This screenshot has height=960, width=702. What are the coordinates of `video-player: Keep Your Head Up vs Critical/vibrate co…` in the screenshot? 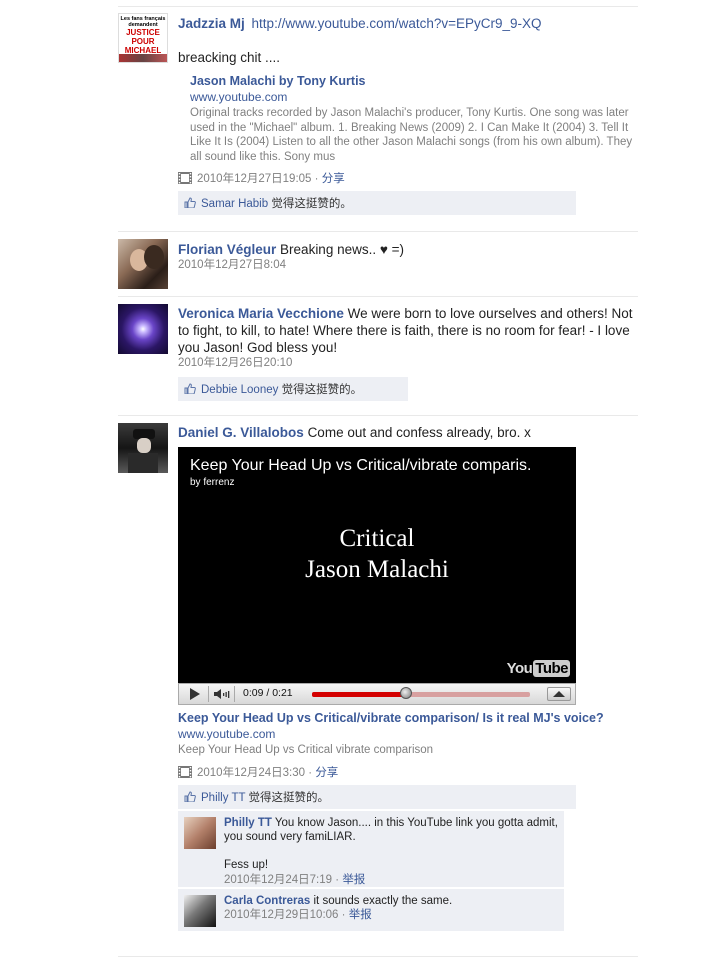 It's located at (377, 565).